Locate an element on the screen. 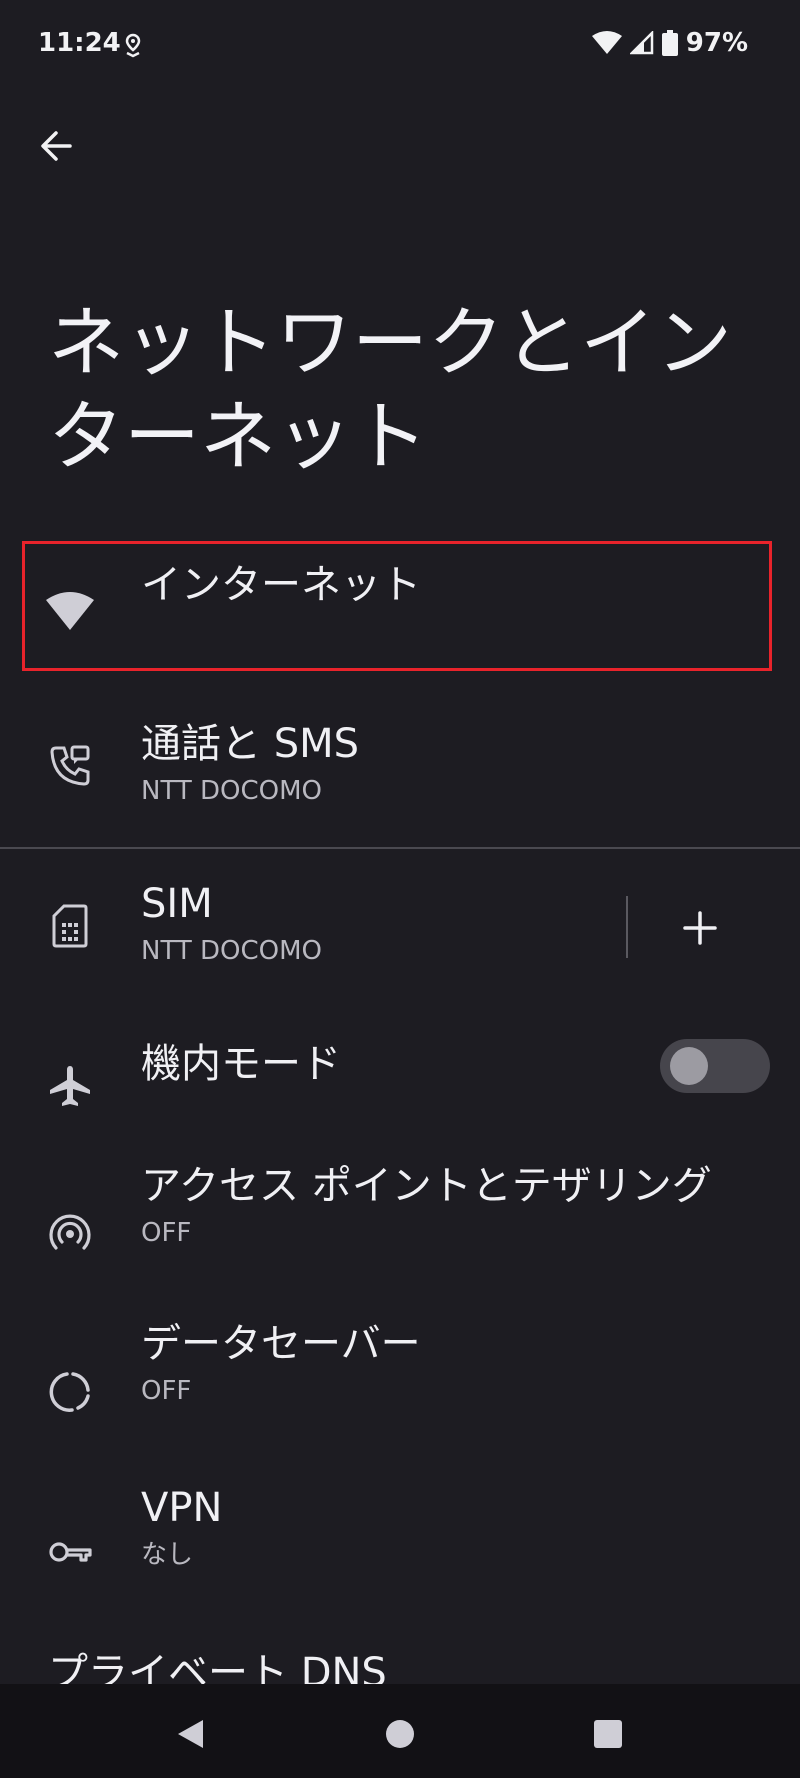 The image size is (800, 1778). item-label: VPN is located at coordinates (182, 1508).